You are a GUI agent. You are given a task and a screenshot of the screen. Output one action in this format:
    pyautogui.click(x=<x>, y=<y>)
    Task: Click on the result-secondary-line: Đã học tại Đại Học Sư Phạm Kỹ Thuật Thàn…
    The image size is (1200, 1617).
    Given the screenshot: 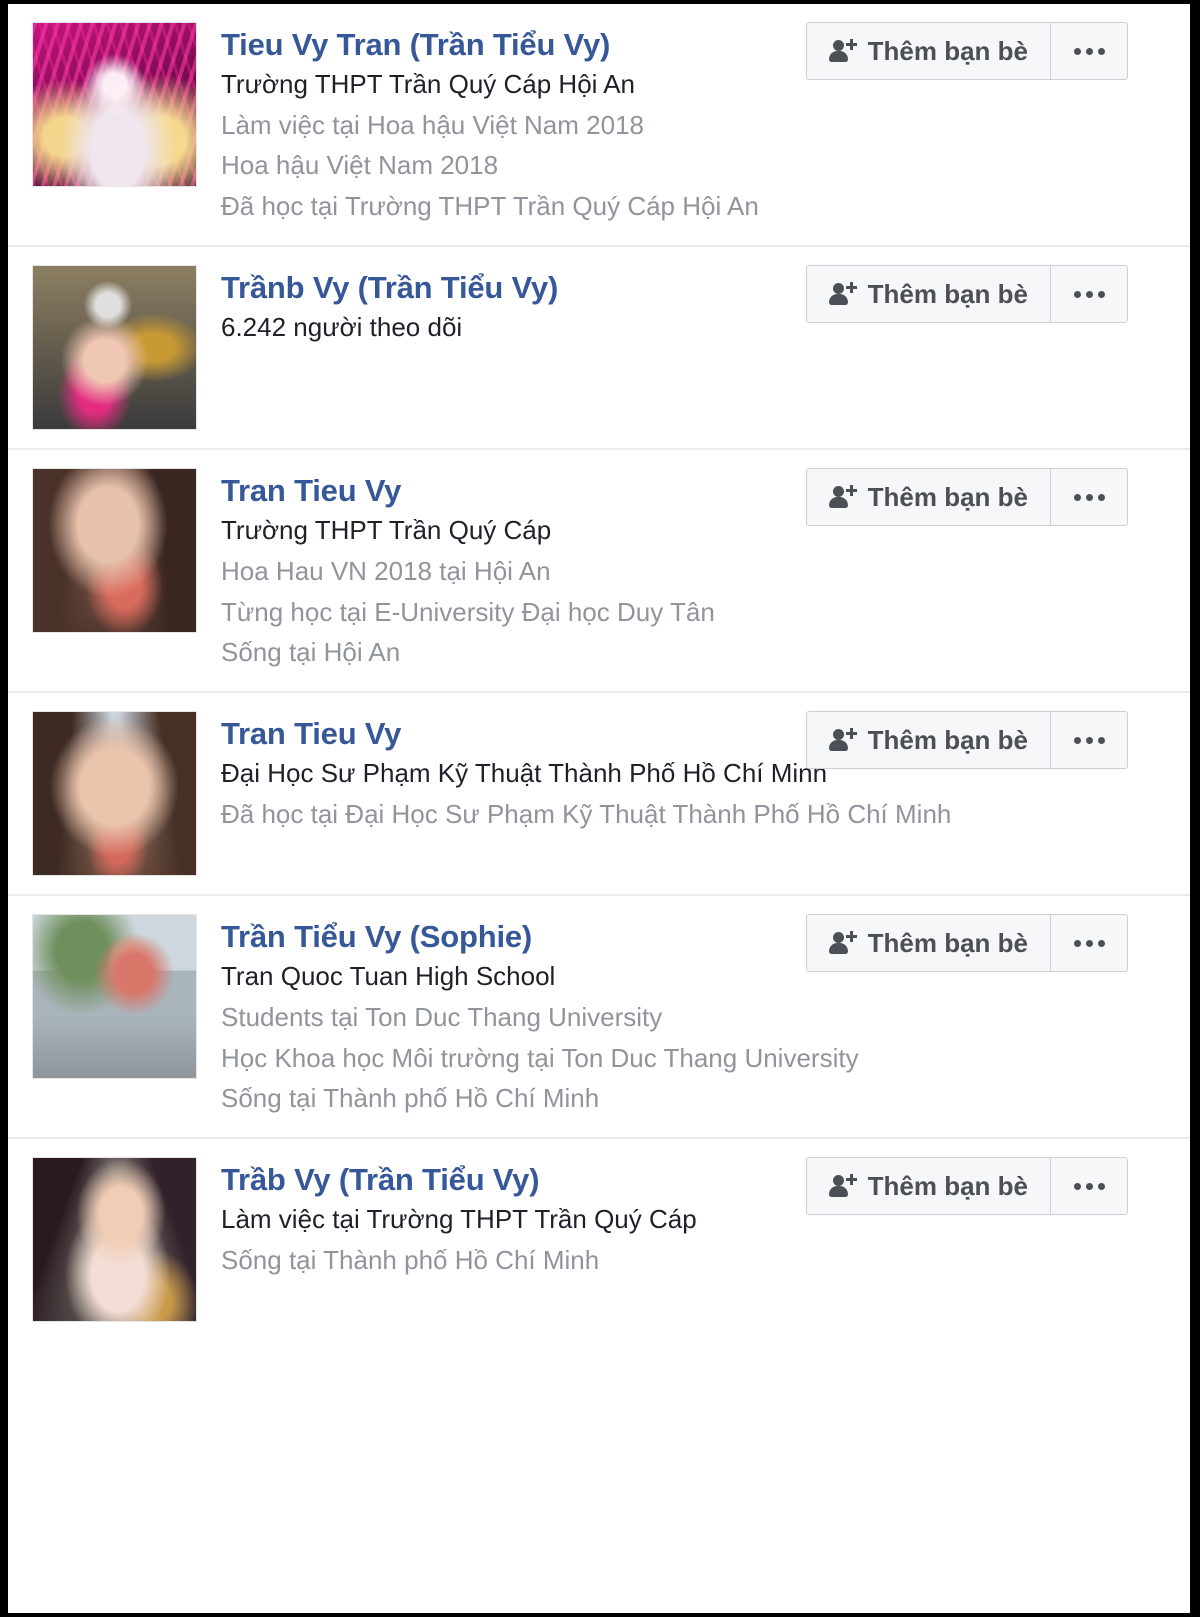 What is the action you would take?
    pyautogui.click(x=586, y=813)
    